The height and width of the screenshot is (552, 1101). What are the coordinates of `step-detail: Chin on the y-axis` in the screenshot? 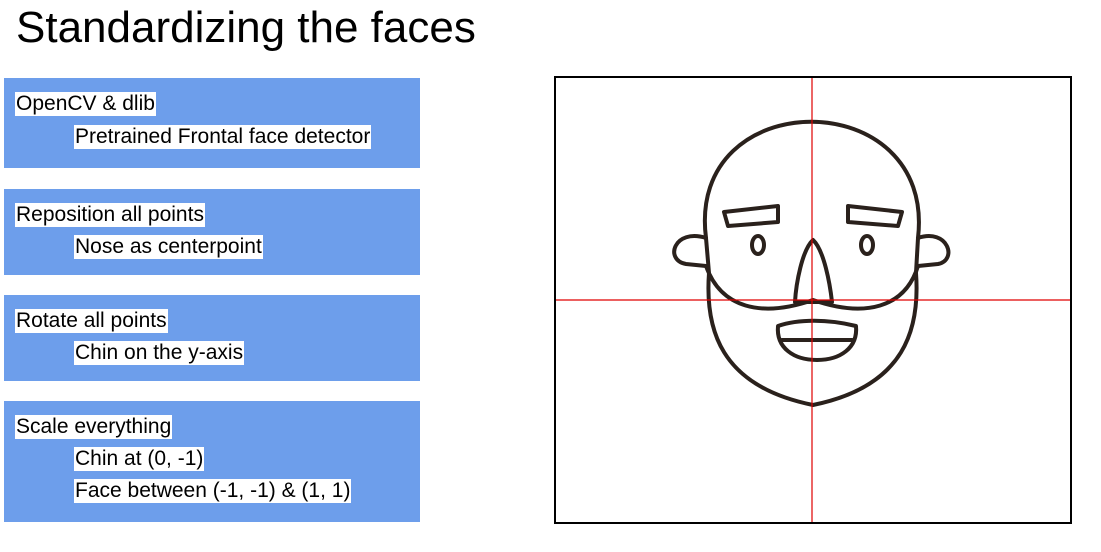 It's located at (159, 353).